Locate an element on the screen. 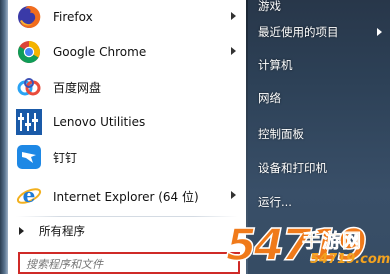 The image size is (390, 274). expand-arrow-icon is located at coordinates (21, 231).